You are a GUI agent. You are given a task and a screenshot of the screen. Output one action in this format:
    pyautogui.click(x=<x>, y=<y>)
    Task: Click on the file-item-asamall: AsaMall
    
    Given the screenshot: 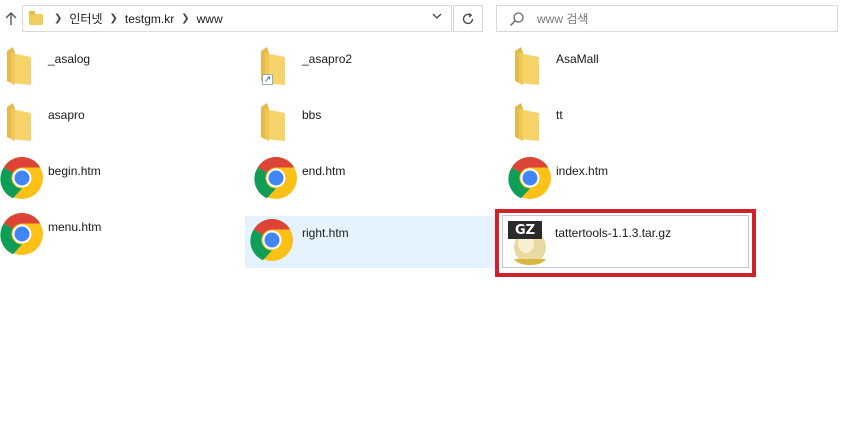 What is the action you would take?
    pyautogui.click(x=635, y=66)
    